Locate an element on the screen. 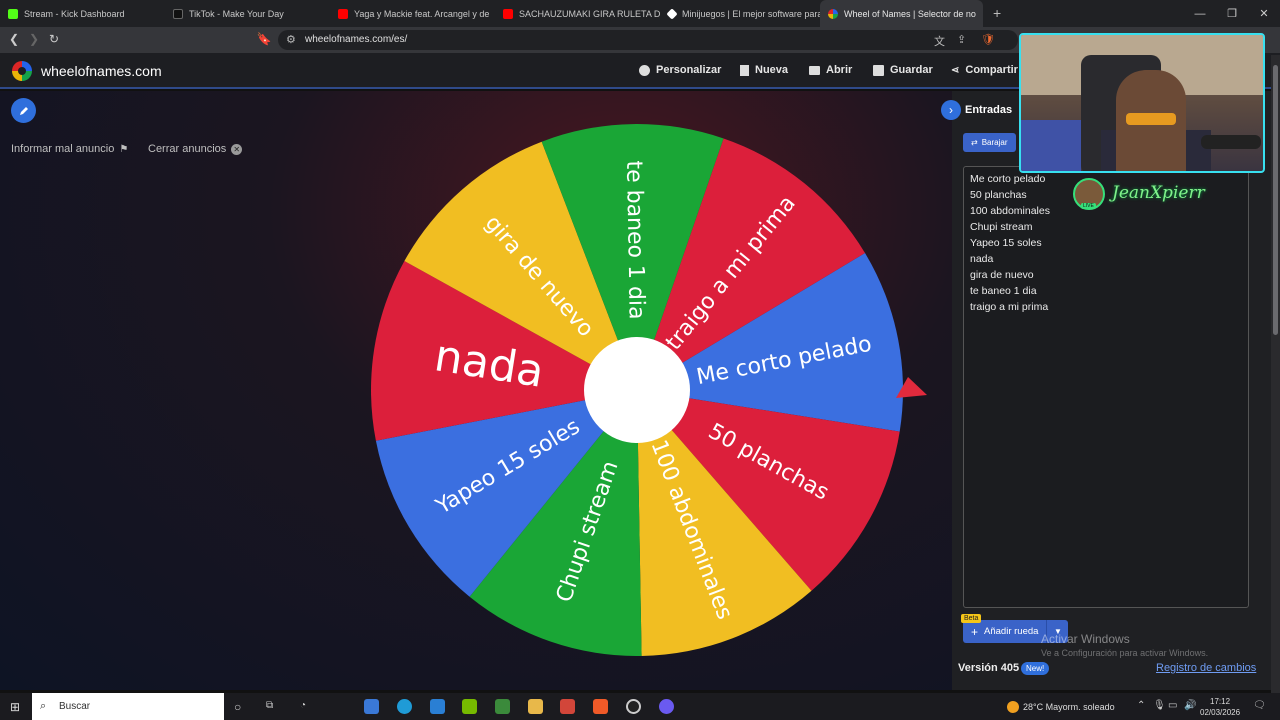 This screenshot has height=720, width=1280. tab-title: Minijuegos | El mejor software para is located at coordinates (751, 13).